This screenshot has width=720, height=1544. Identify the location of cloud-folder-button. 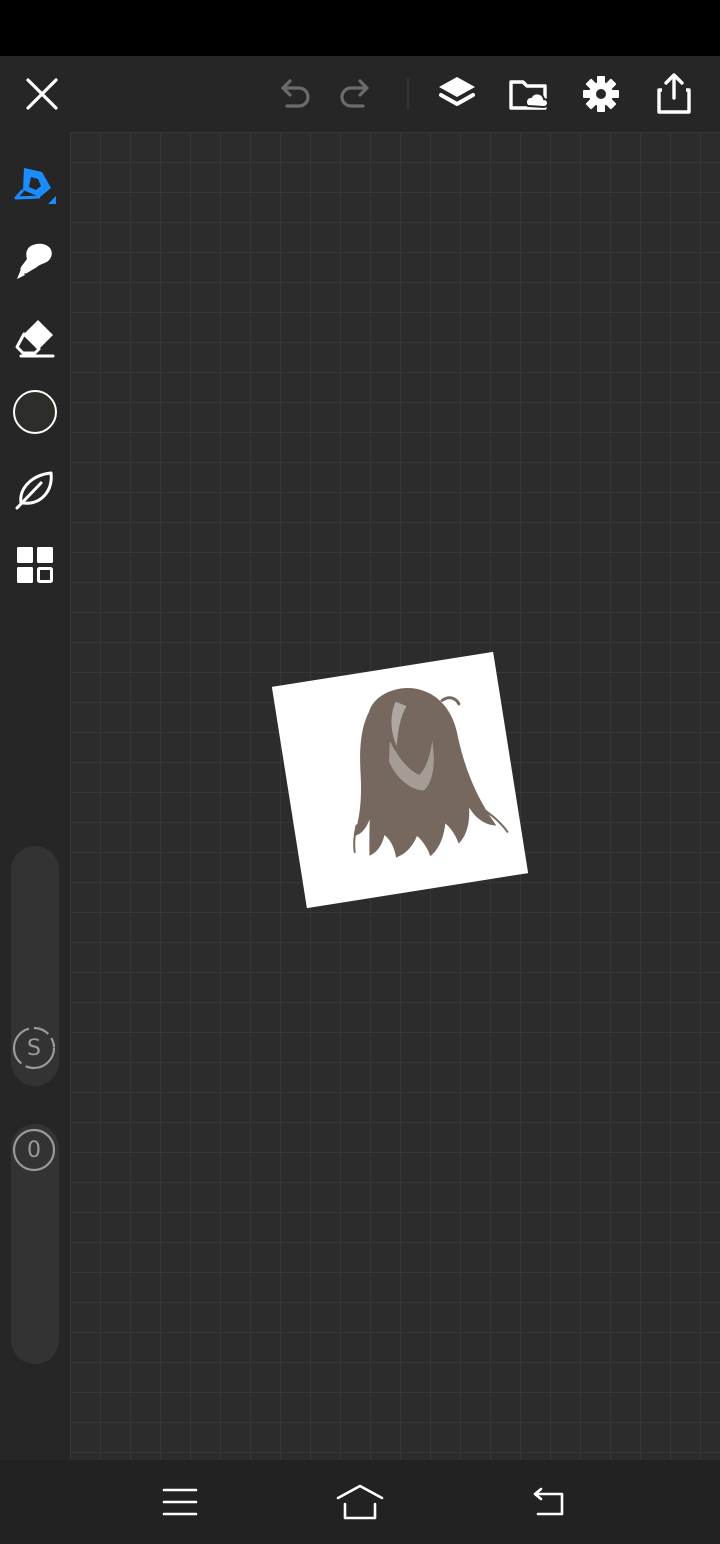
(529, 94).